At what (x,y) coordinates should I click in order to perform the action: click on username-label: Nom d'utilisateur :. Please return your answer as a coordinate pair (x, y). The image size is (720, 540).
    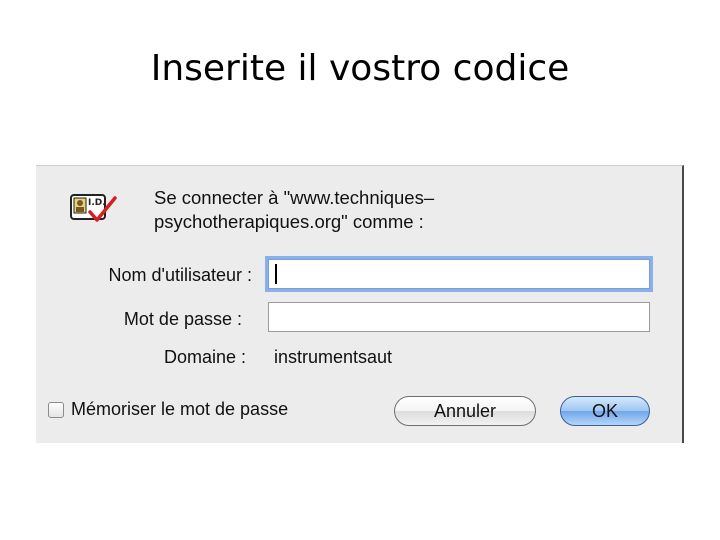
    Looking at the image, I should click on (180, 275).